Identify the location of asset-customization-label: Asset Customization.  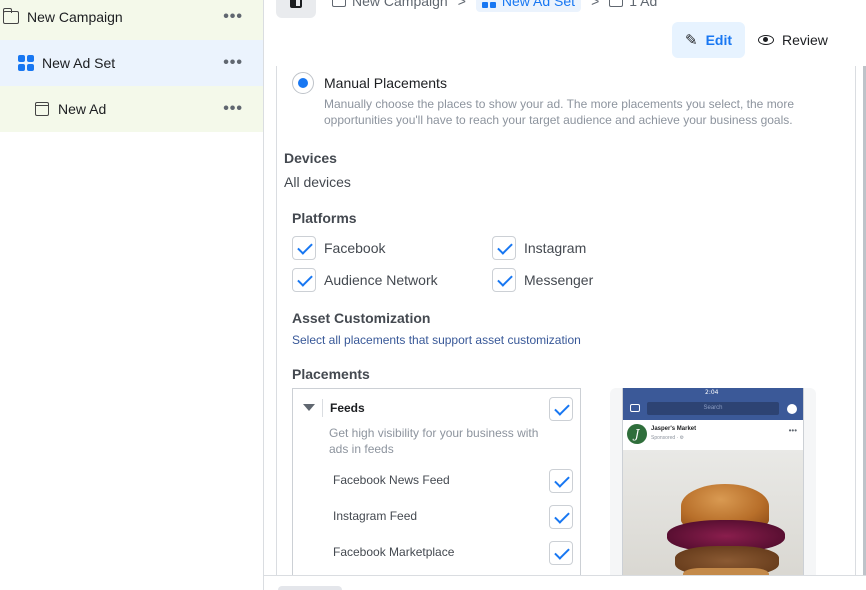
(361, 318).